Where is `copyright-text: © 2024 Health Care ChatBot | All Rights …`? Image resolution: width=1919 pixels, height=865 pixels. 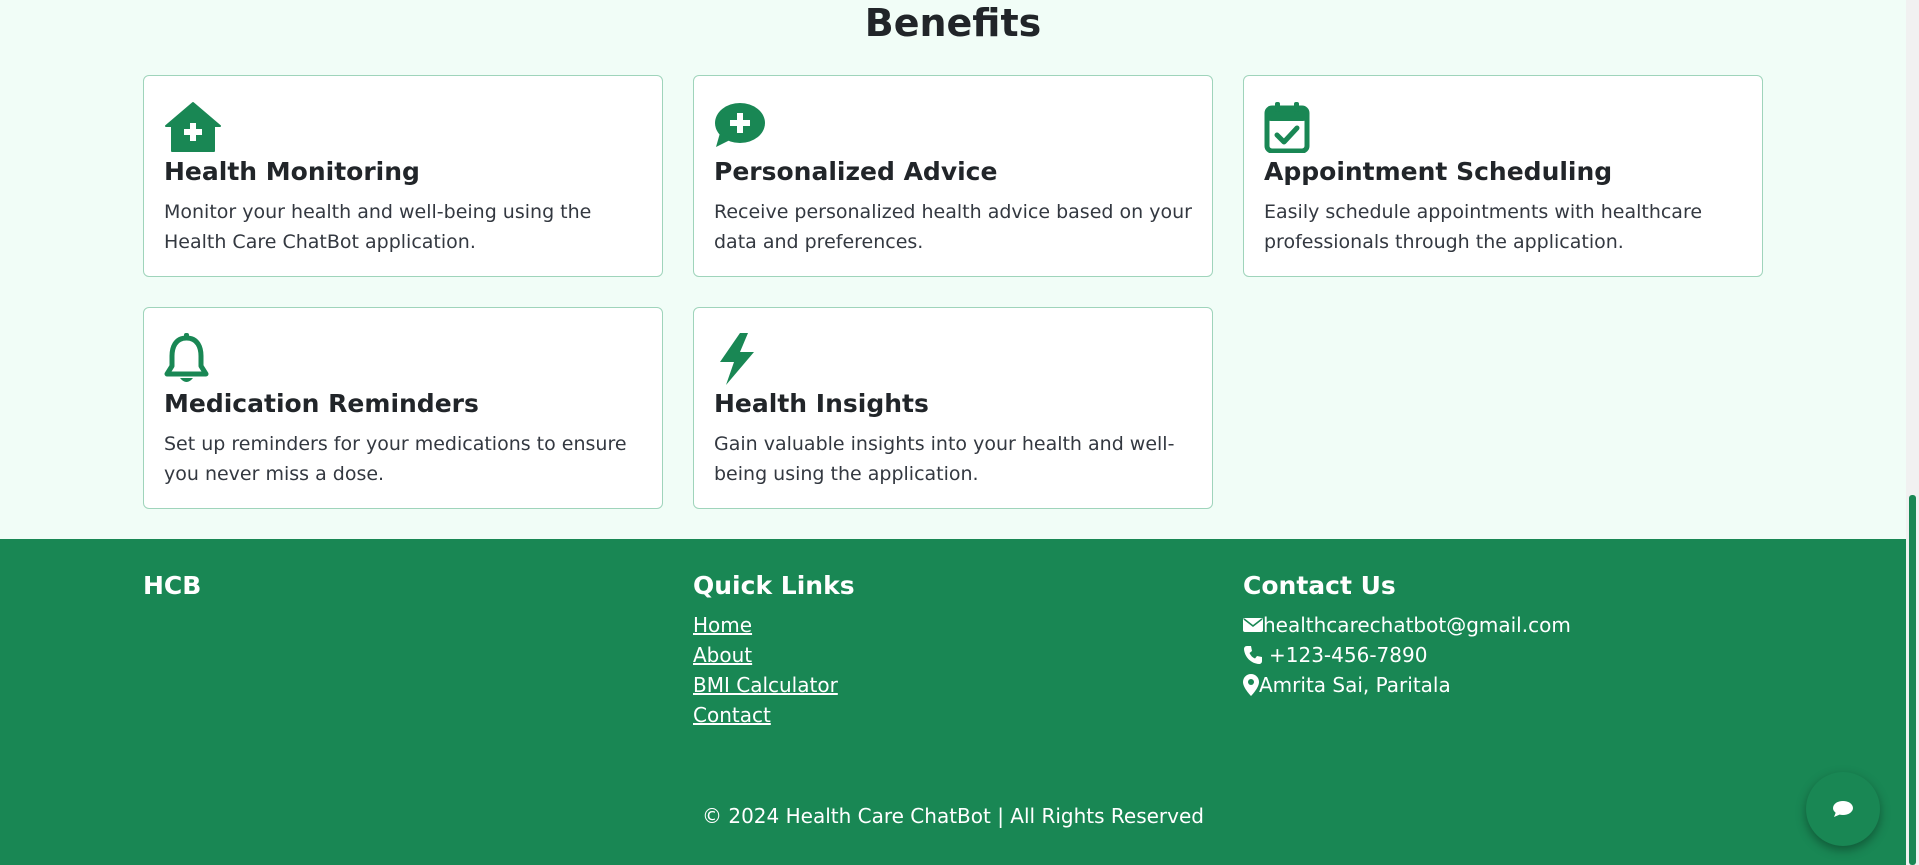
copyright-text: © 2024 Health Care ChatBot | All Rights … is located at coordinates (953, 816).